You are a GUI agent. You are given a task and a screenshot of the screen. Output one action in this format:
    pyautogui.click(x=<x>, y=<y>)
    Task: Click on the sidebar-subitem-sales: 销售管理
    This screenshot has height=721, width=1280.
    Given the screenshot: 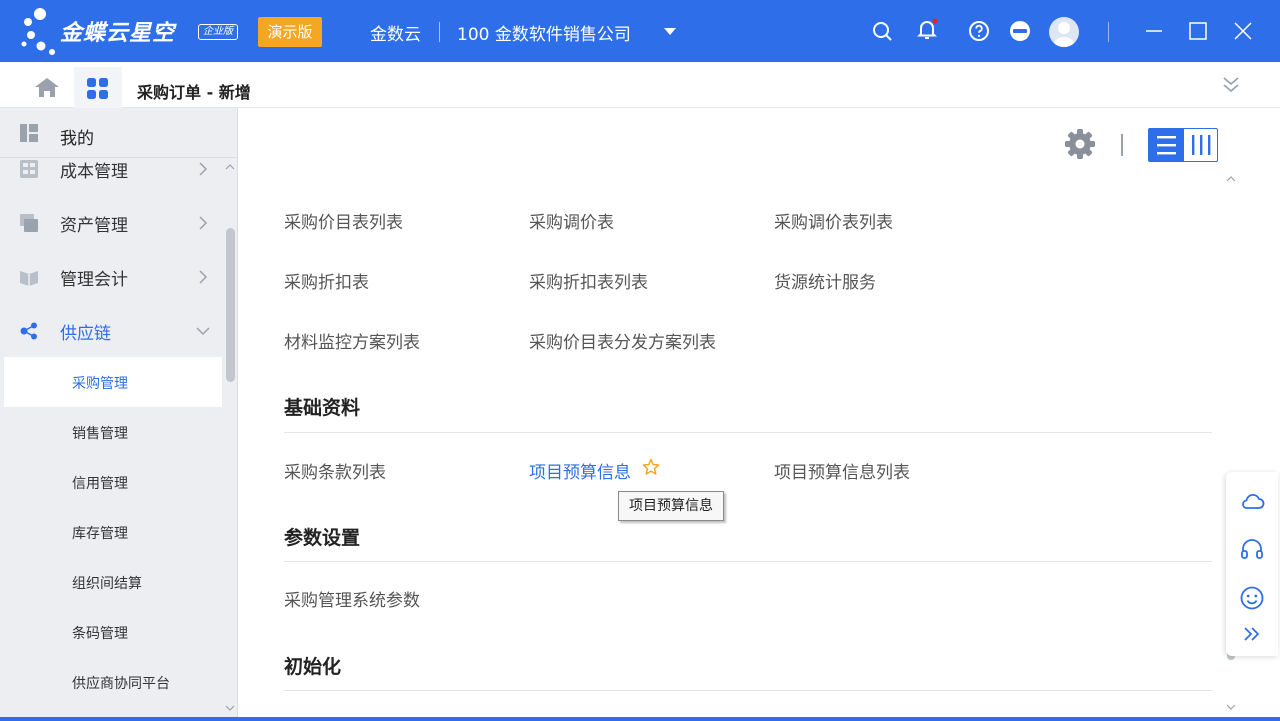 What is the action you would take?
    pyautogui.click(x=113, y=432)
    